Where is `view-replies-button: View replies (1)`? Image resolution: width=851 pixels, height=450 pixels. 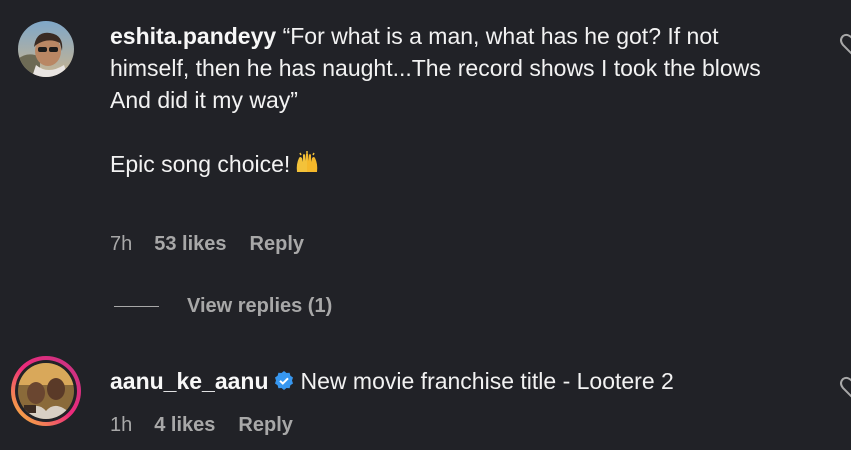
view-replies-button: View replies (1) is located at coordinates (223, 306).